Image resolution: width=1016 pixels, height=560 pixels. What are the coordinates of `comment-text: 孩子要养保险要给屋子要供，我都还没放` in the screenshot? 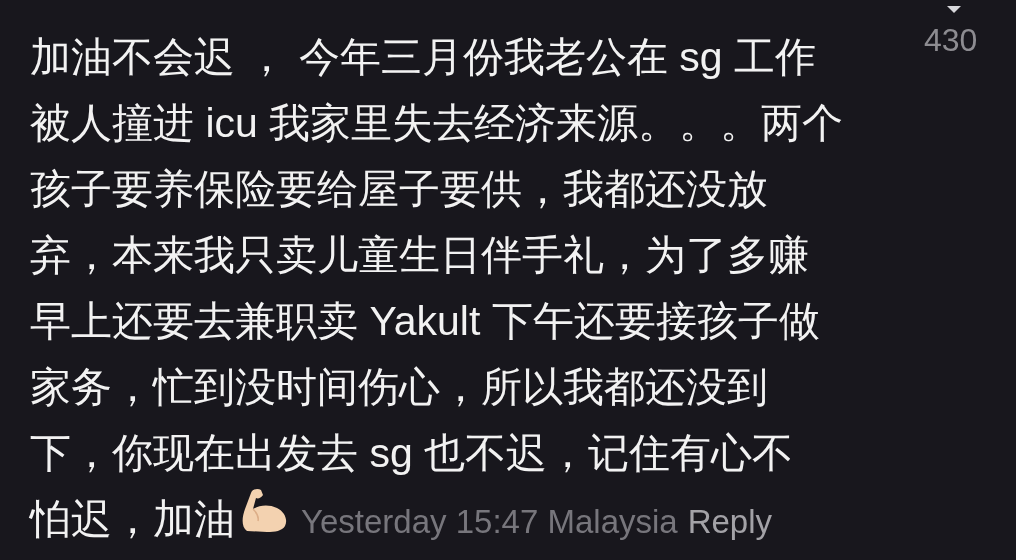 It's located at (399, 189).